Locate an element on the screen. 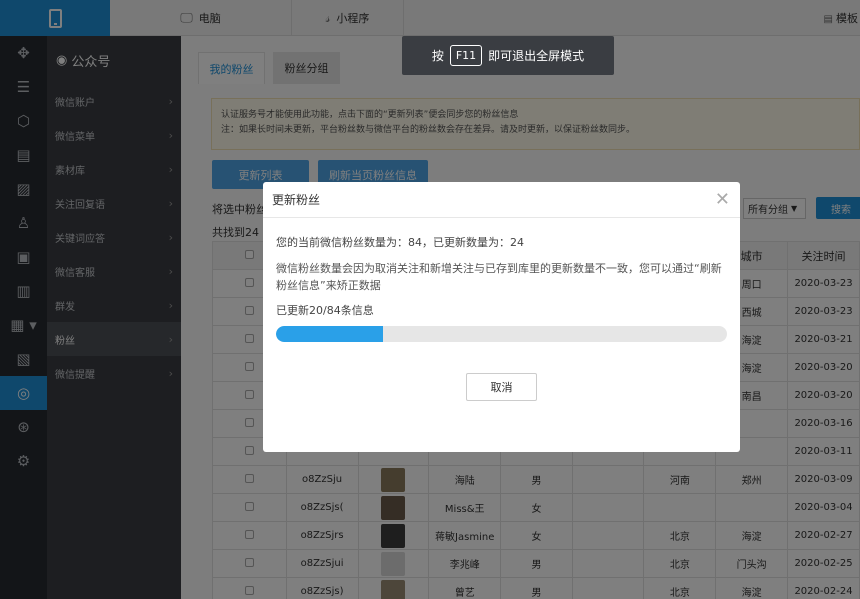  fan-count-text: 您的当前微信粉丝数量为：84，已更新数量为：24 is located at coordinates (400, 242).